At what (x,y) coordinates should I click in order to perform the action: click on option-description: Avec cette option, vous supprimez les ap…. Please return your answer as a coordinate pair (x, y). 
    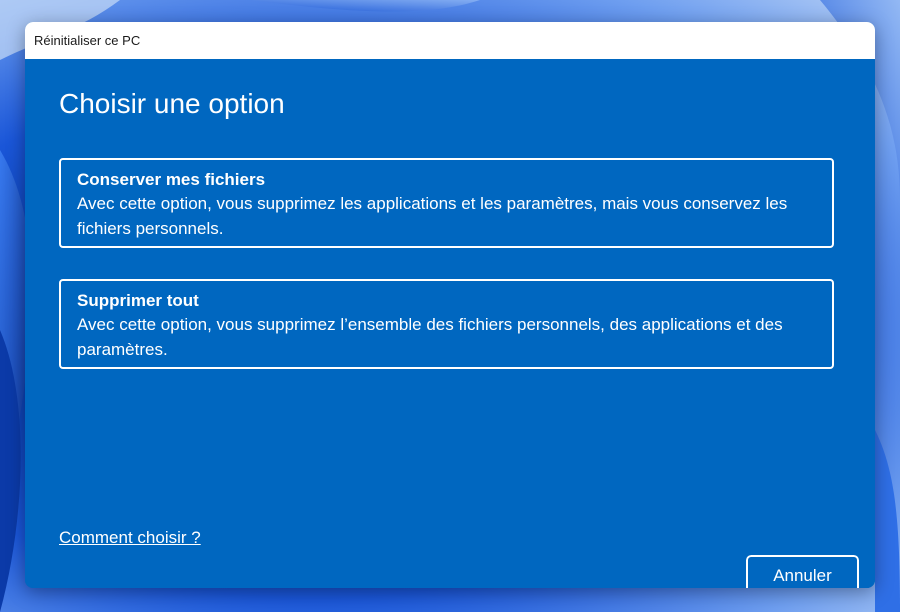
    Looking at the image, I should click on (432, 216).